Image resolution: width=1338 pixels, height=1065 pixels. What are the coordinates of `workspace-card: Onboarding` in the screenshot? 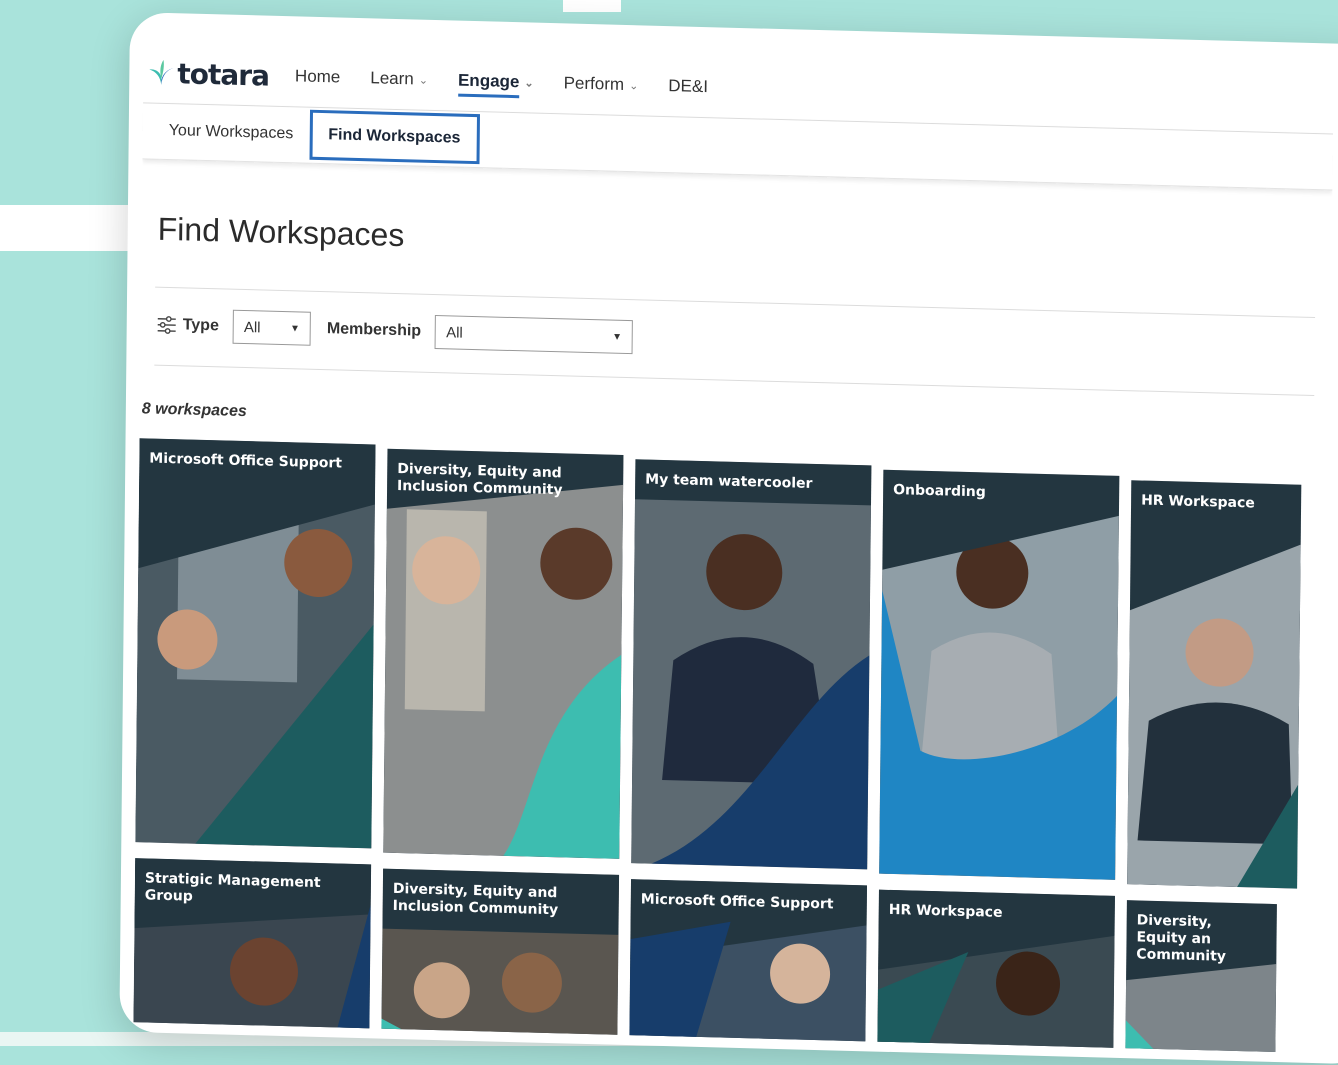 It's located at (999, 675).